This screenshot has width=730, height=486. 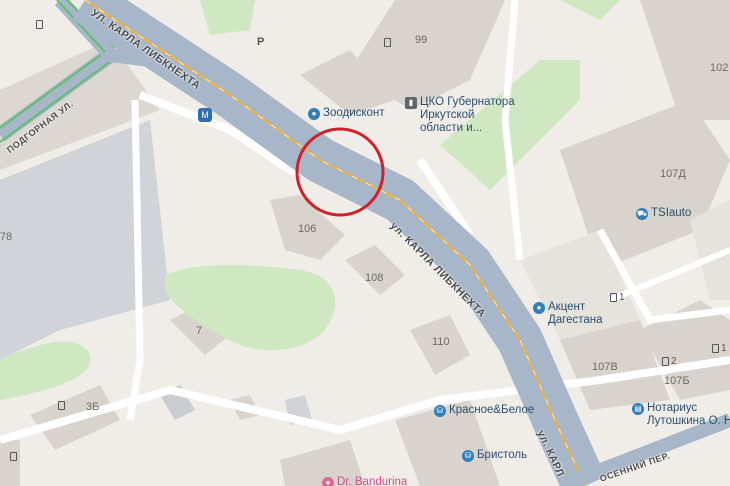 What do you see at coordinates (617, 297) in the screenshot?
I see `entrance-marker-1: 1` at bounding box center [617, 297].